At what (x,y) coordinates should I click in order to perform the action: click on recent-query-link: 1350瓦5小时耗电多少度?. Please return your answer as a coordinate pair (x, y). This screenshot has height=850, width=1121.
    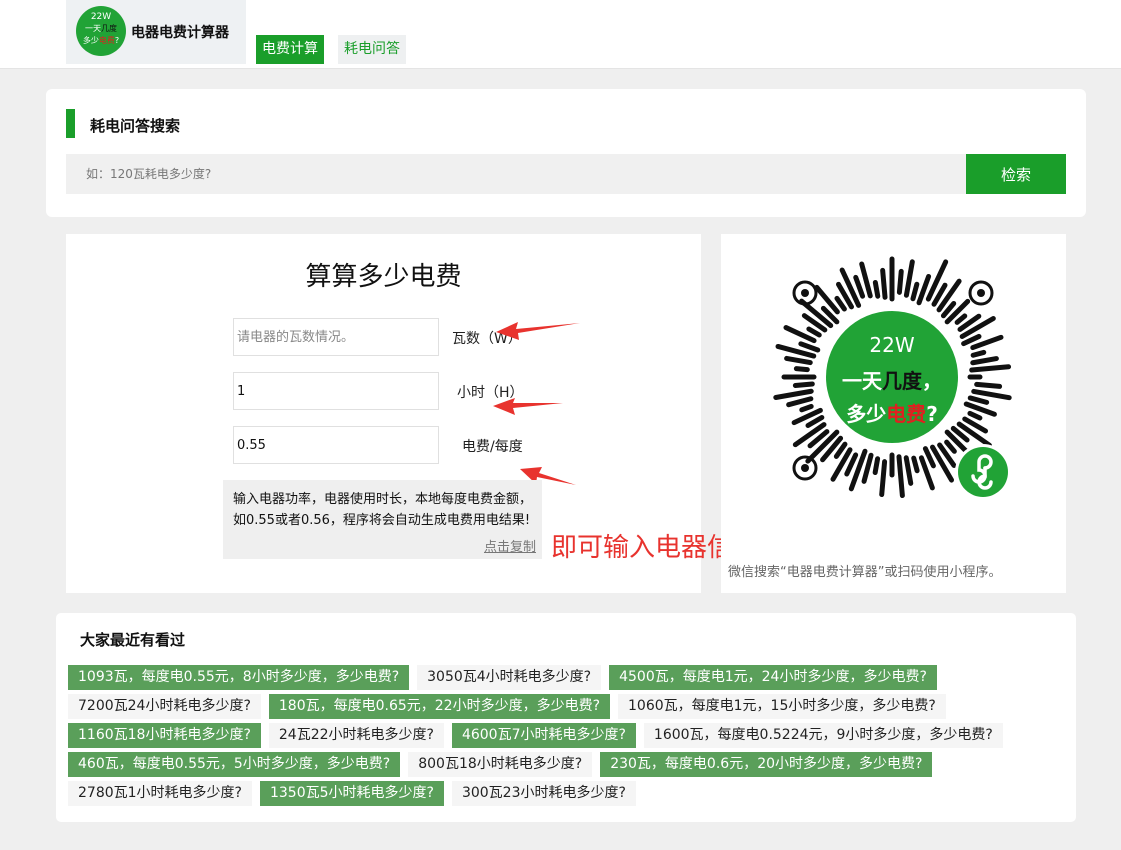
    Looking at the image, I should click on (351, 793).